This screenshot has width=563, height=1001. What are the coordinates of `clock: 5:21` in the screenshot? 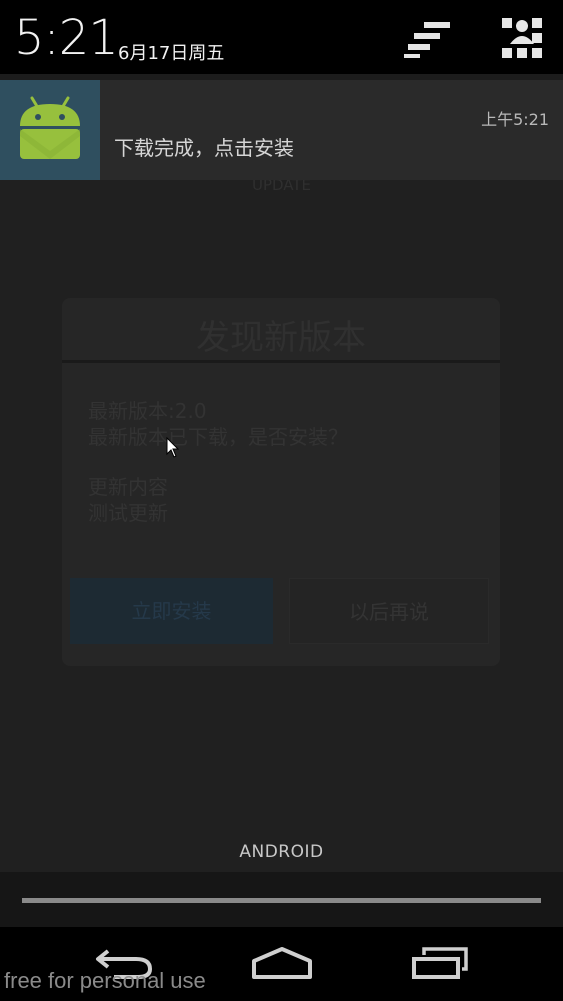 It's located at (66, 38).